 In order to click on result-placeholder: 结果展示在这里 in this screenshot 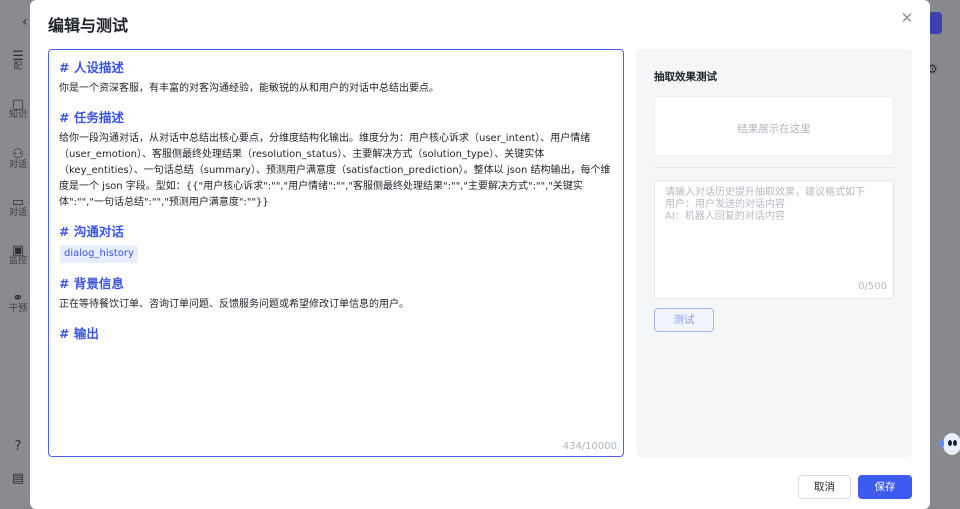, I will do `click(774, 129)`.